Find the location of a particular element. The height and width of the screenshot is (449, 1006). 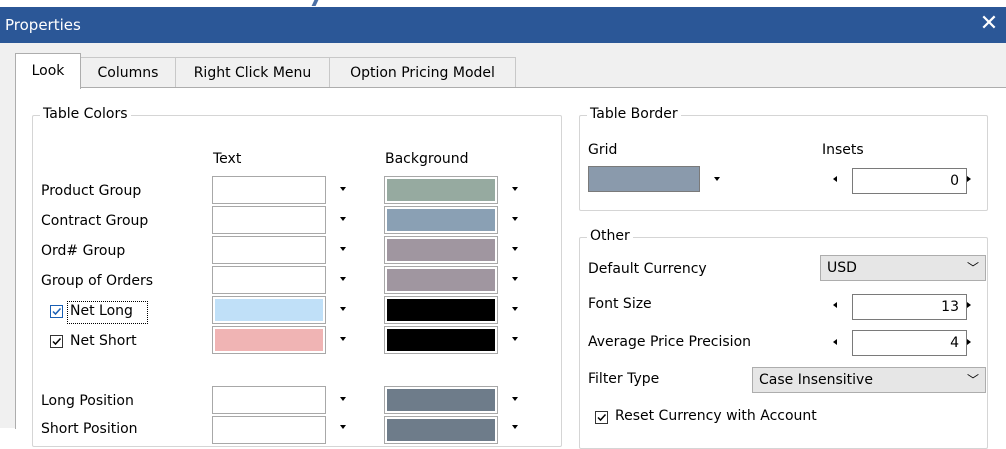

font-size-label: Font Size is located at coordinates (620, 304).